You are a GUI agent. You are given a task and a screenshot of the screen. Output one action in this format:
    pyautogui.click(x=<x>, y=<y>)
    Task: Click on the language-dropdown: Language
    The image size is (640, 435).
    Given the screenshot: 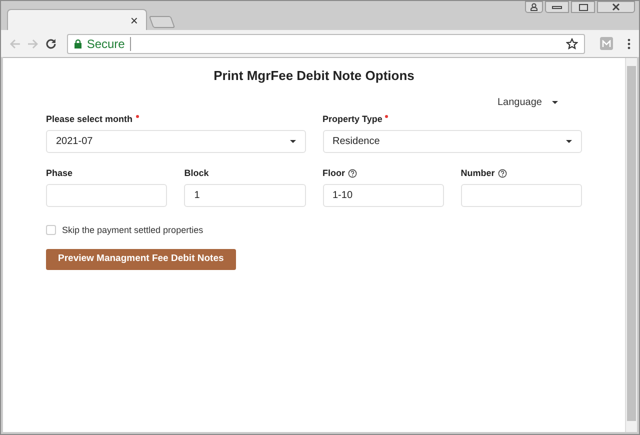 What is the action you would take?
    pyautogui.click(x=528, y=102)
    